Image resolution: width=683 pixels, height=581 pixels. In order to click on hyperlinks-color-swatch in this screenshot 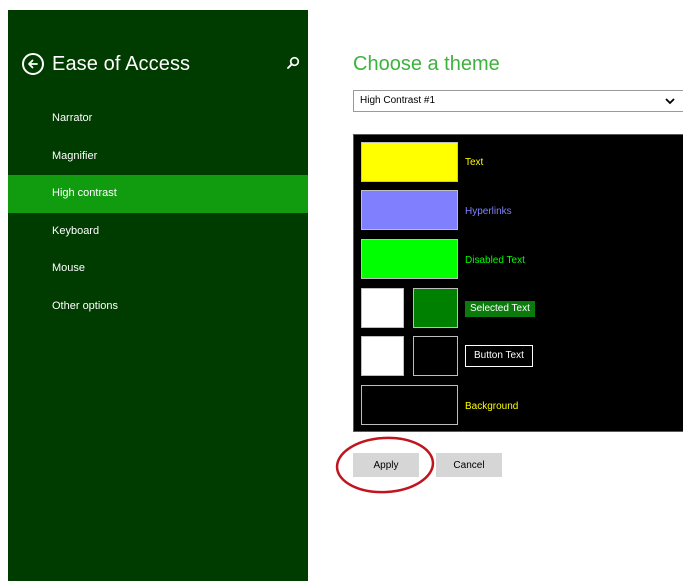, I will do `click(409, 210)`.